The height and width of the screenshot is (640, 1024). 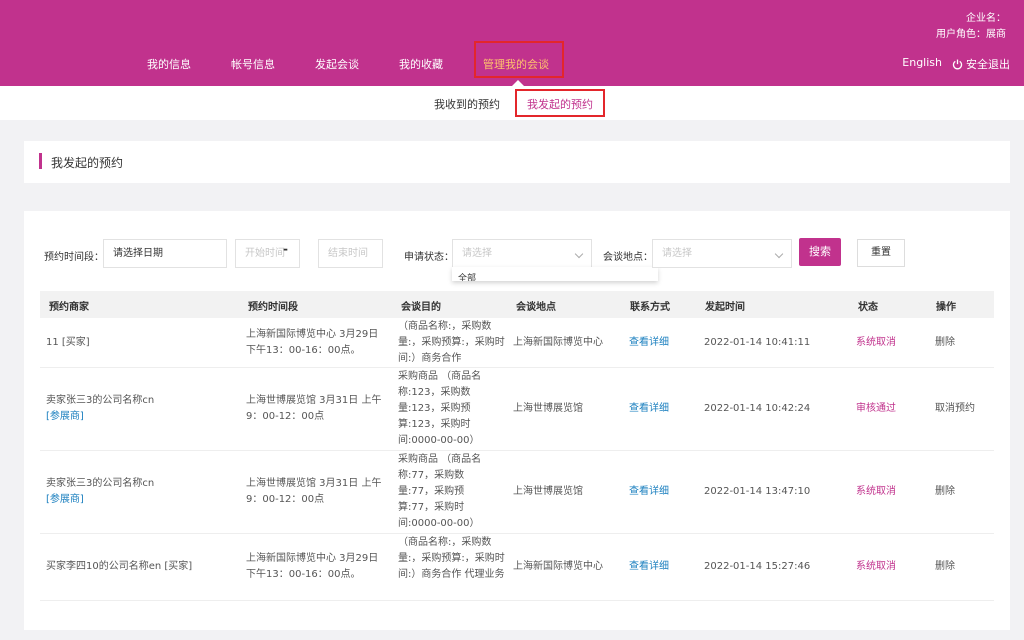 I want to click on column-header: 预约时间段, so click(x=273, y=307).